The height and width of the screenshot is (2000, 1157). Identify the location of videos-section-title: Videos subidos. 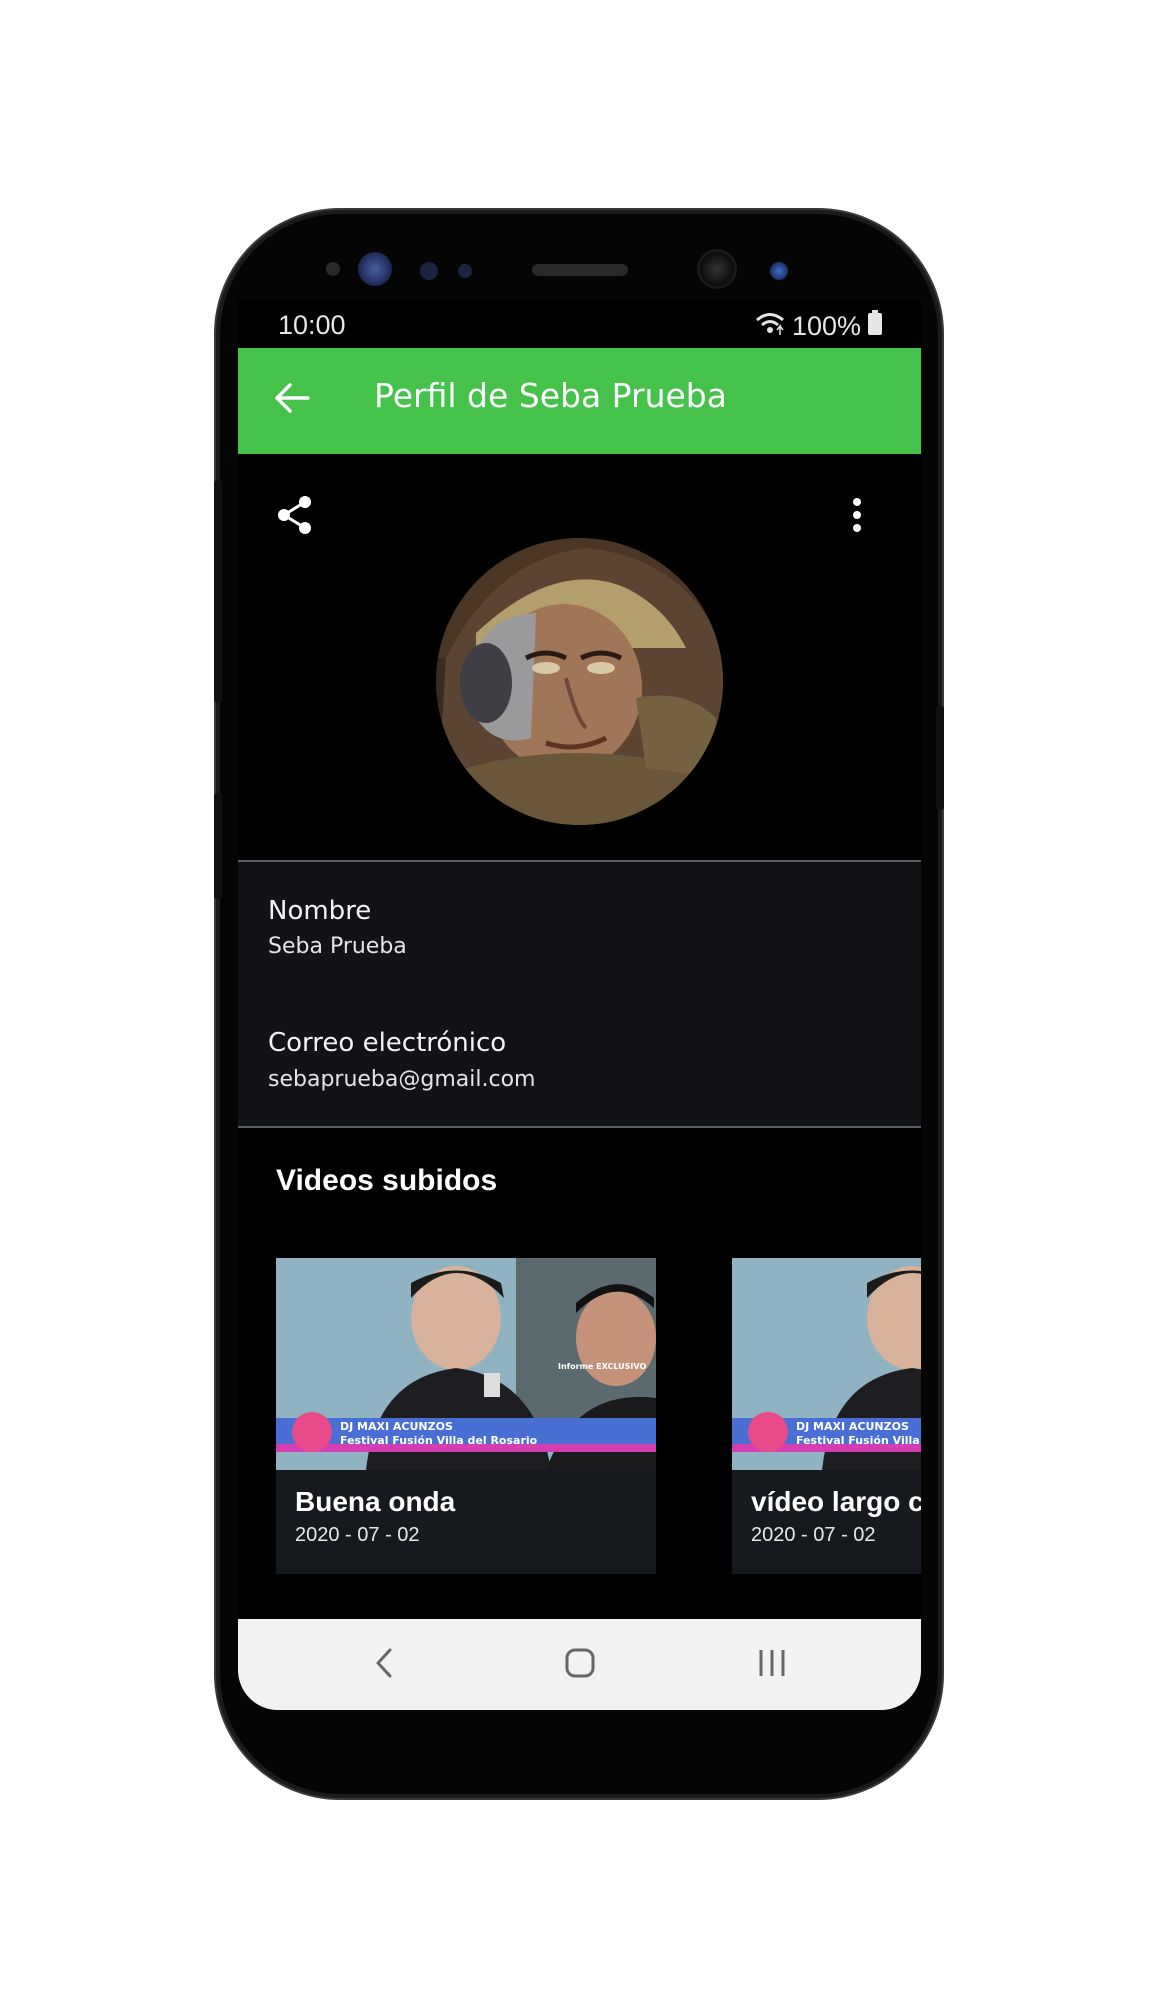
(387, 1180).